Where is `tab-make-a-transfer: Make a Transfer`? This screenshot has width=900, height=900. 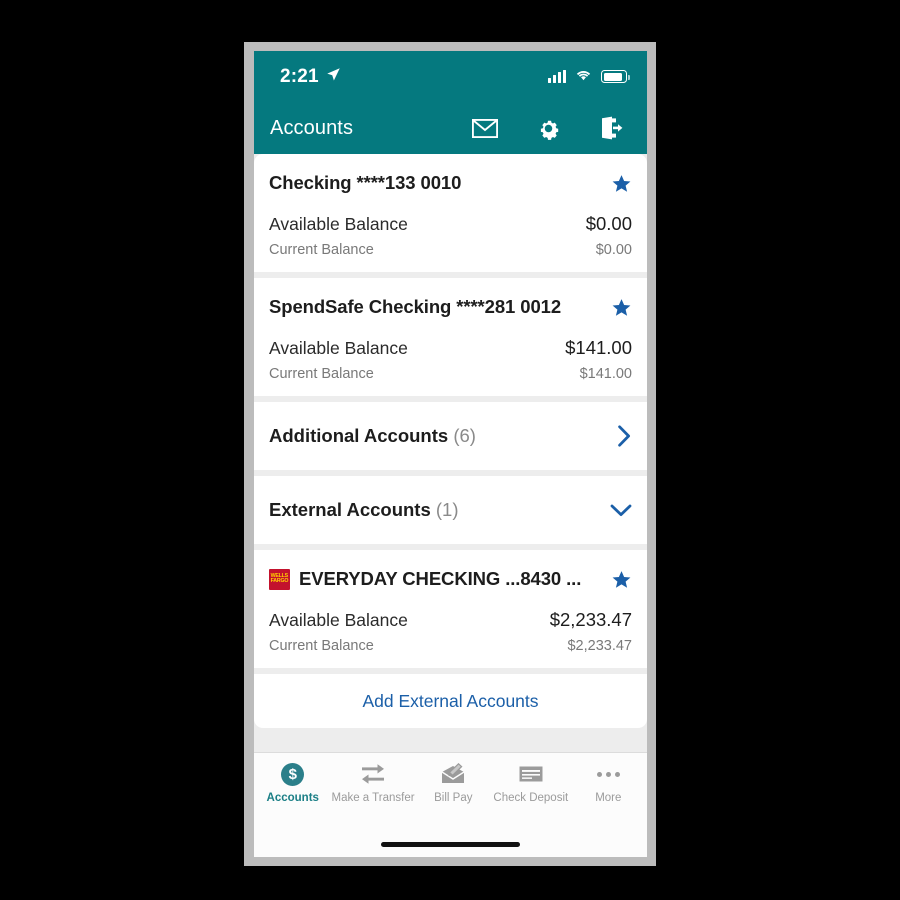 tab-make-a-transfer: Make a Transfer is located at coordinates (373, 783).